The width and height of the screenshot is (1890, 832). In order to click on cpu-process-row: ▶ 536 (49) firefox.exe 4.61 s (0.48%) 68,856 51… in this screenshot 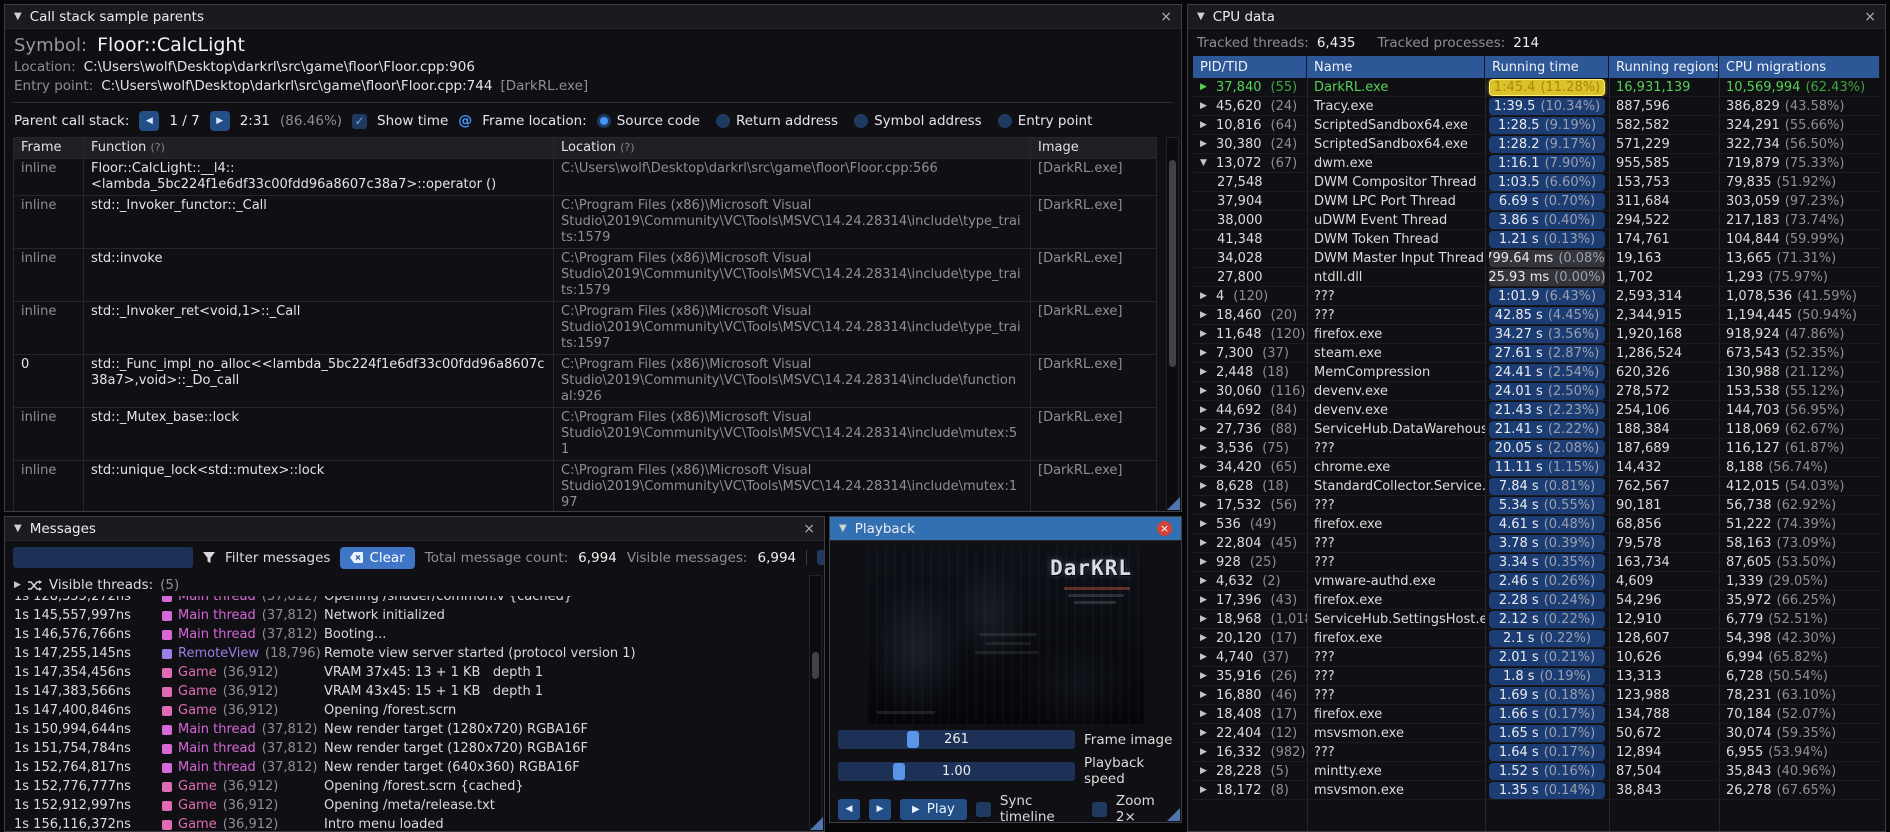, I will do `click(1536, 524)`.